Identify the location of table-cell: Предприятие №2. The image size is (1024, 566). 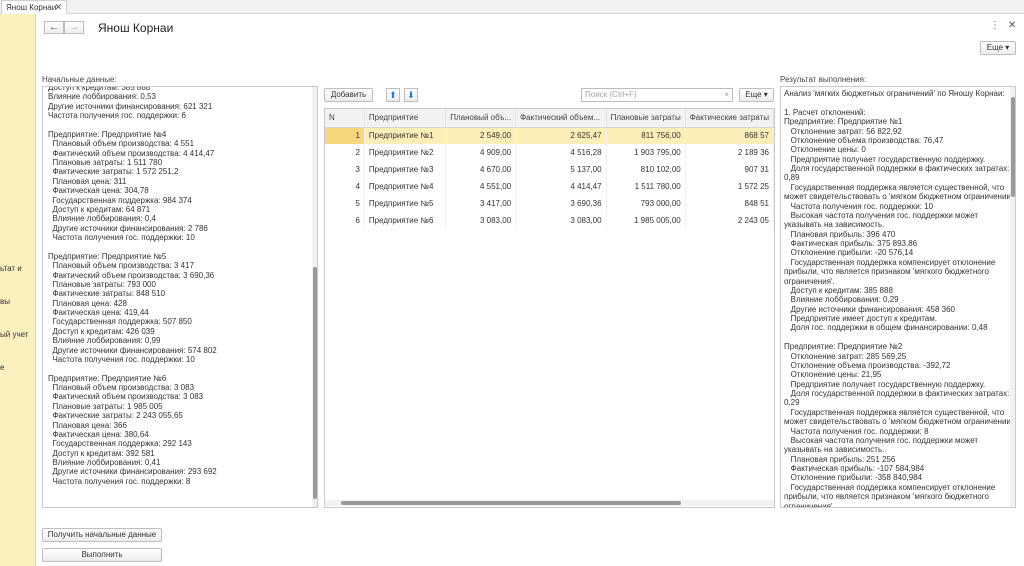
(405, 152).